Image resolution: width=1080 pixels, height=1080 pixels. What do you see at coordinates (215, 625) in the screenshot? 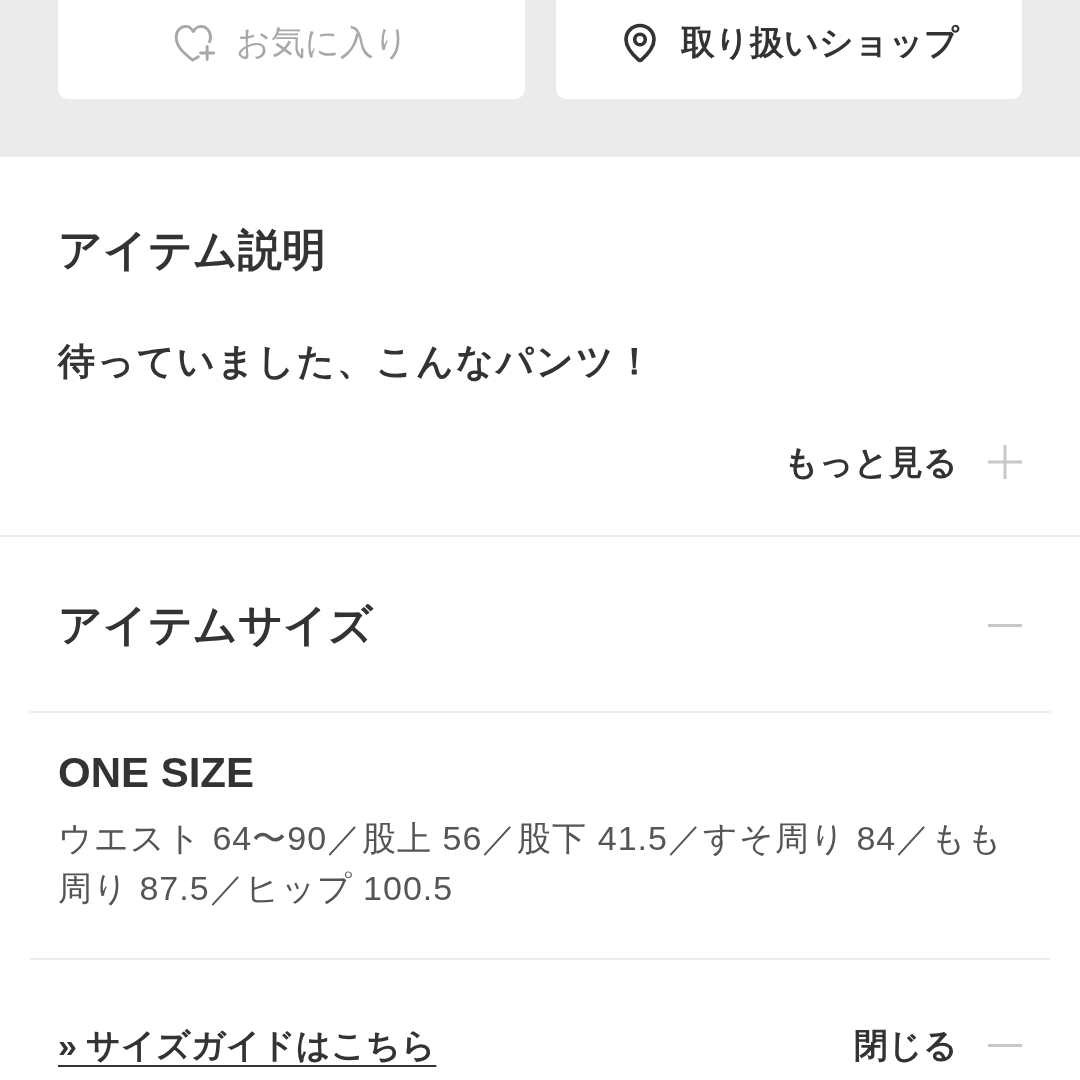
I see `section-title: アイテムサイズ` at bounding box center [215, 625].